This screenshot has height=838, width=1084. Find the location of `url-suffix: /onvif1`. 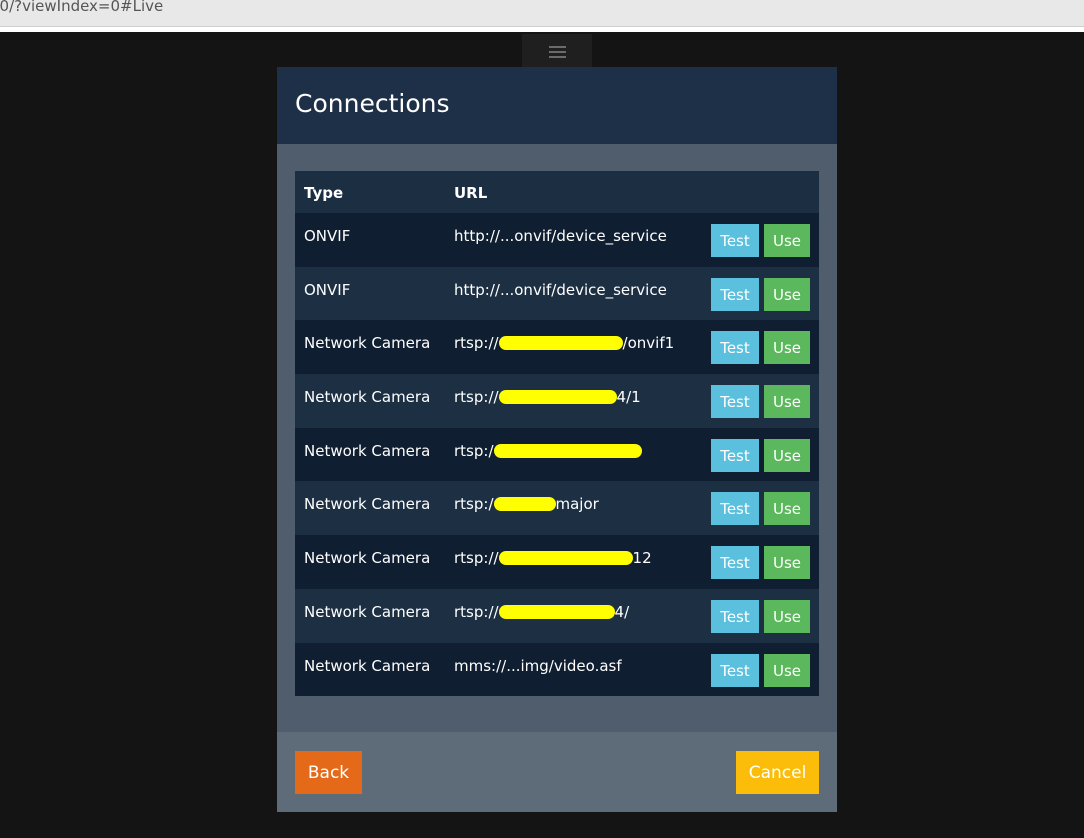

url-suffix: /onvif1 is located at coordinates (648, 343).